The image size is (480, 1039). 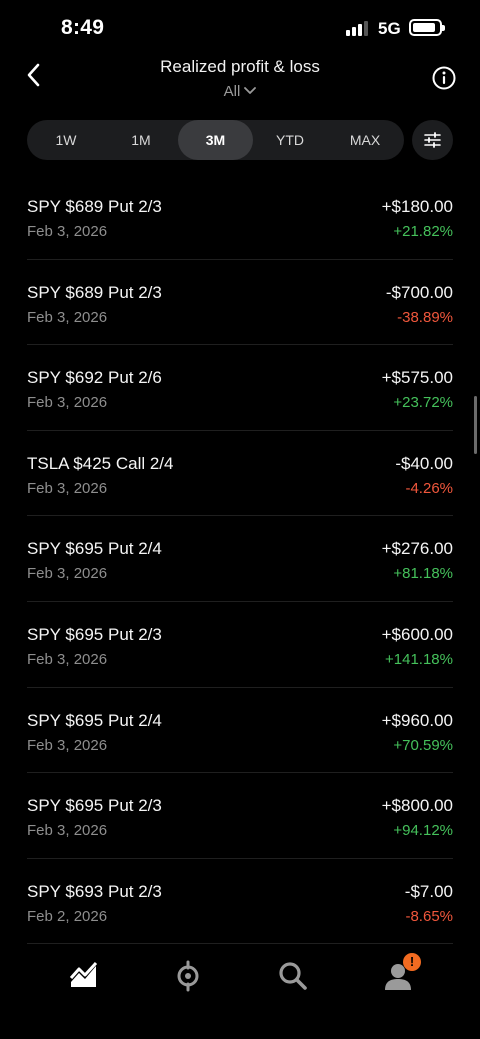 I want to click on info-button, so click(x=444, y=78).